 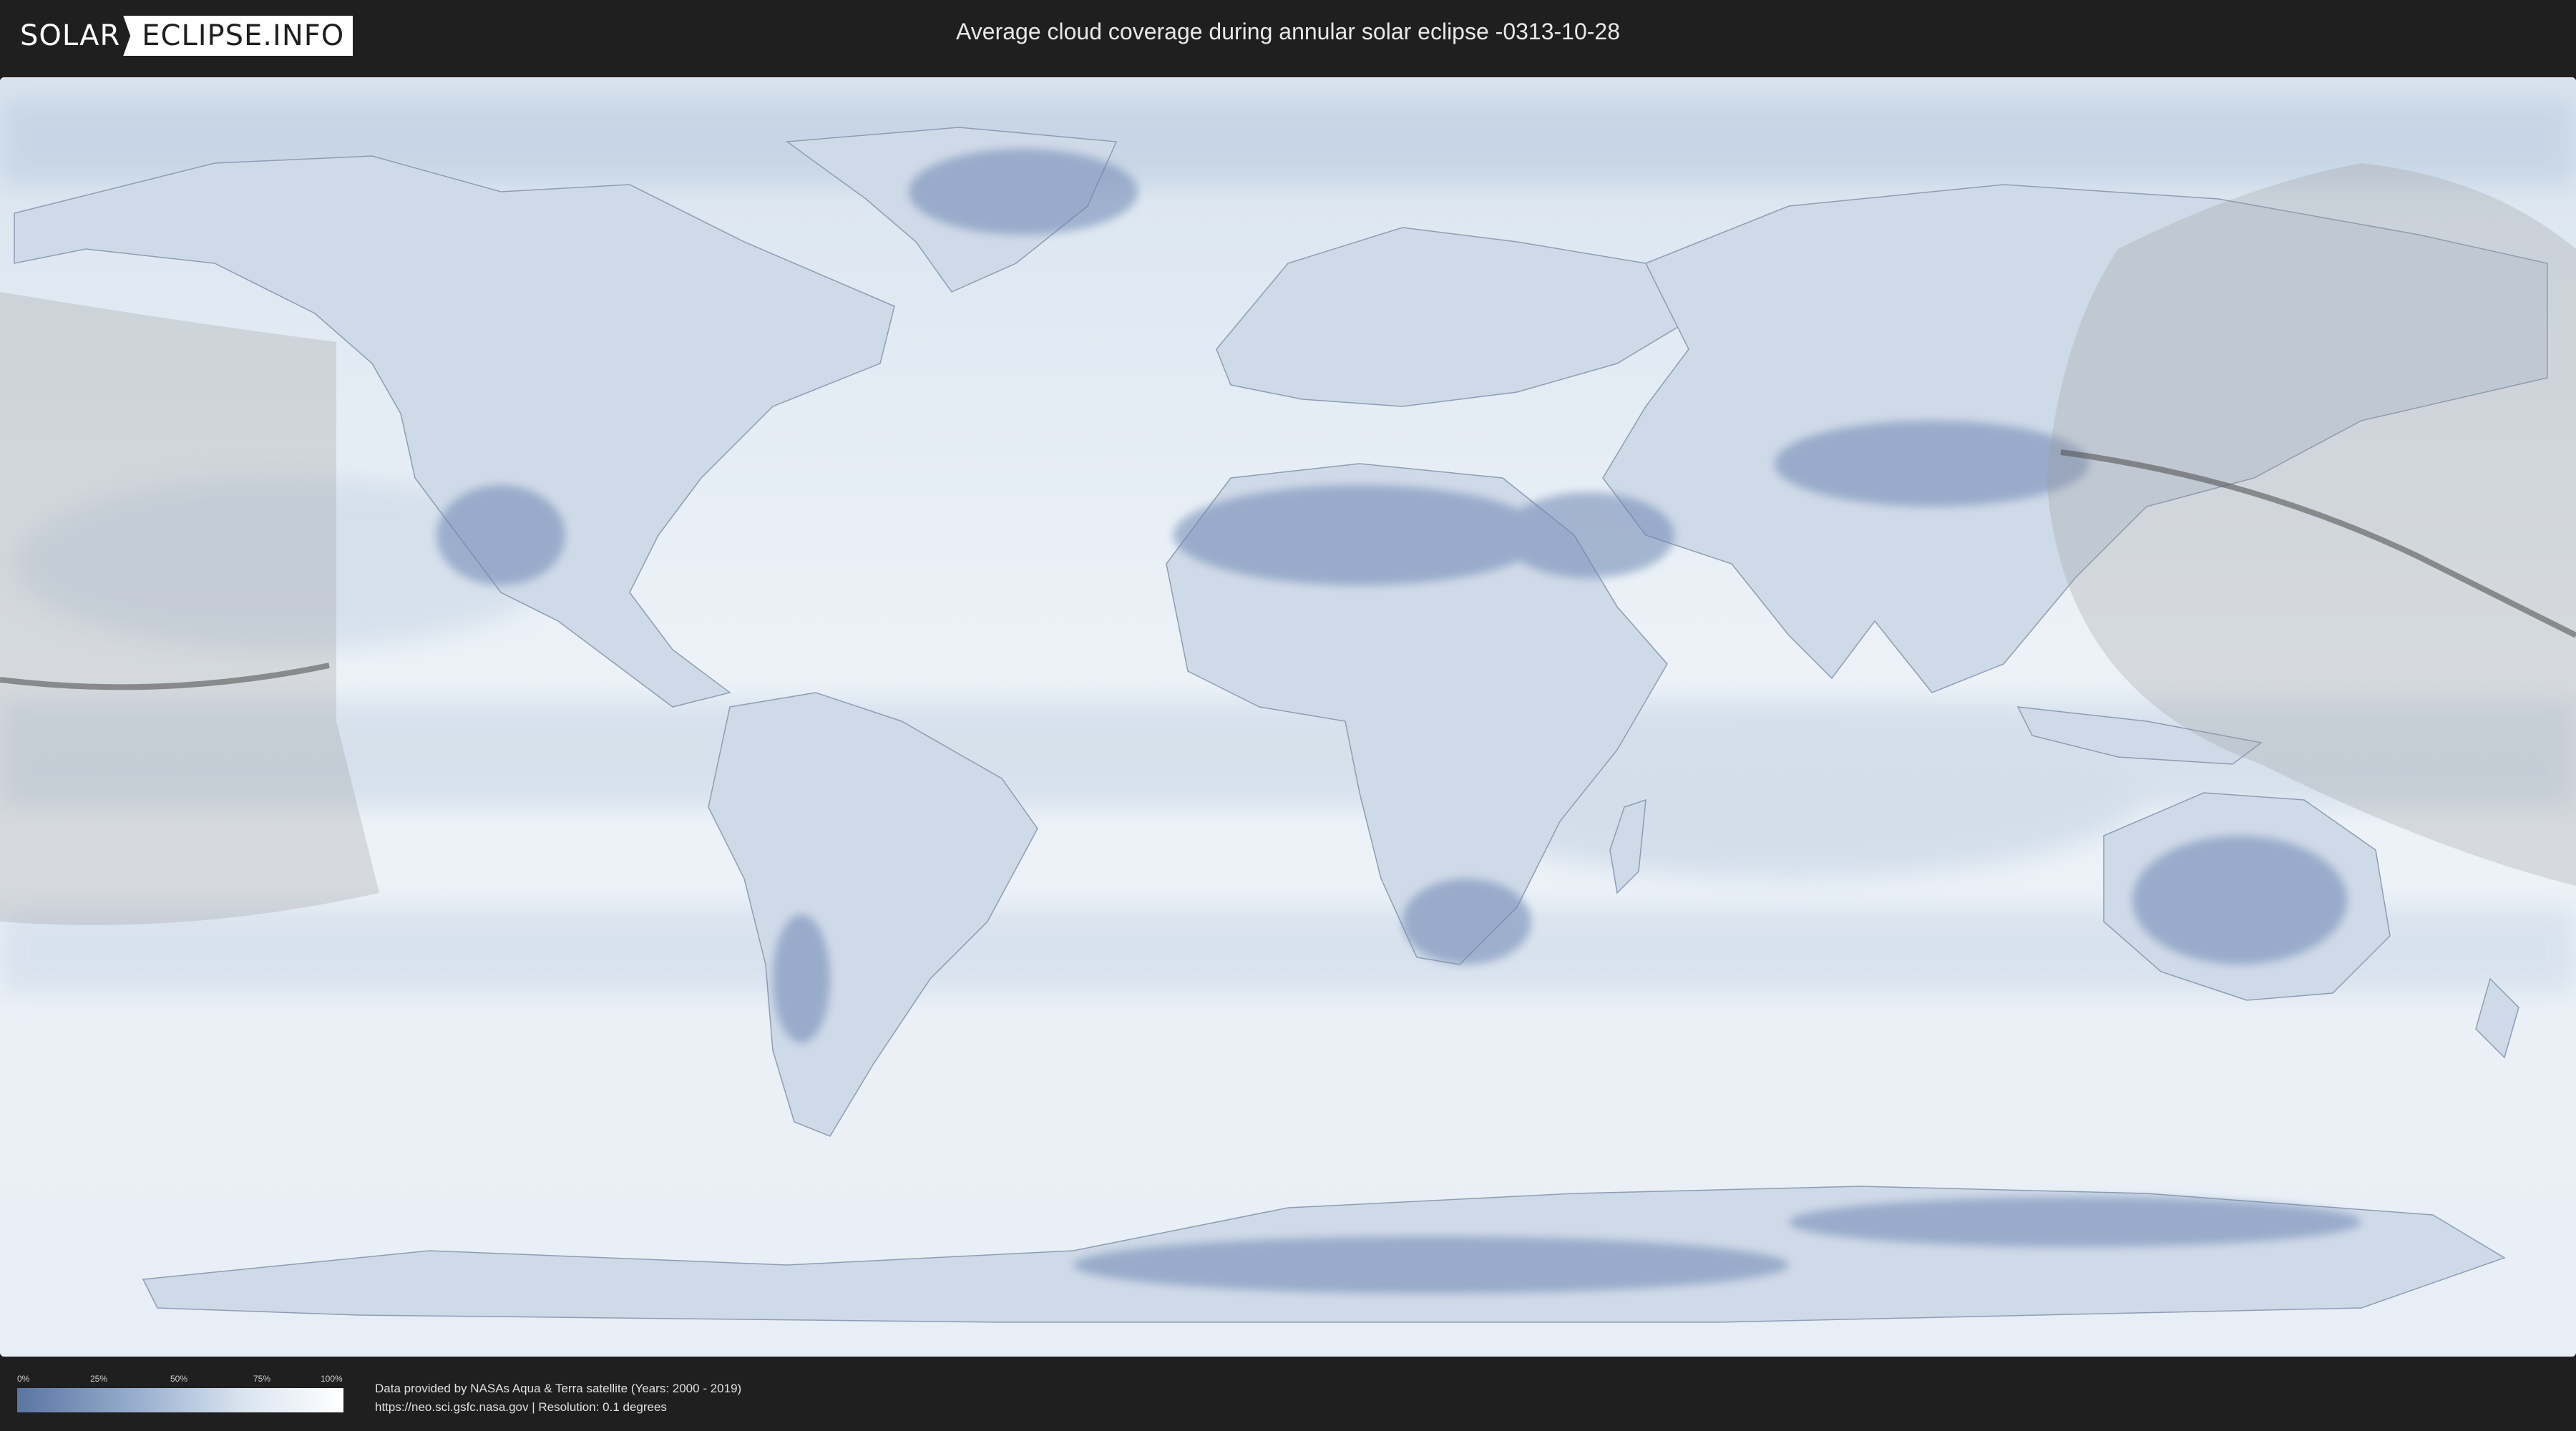 I want to click on legend-tick-50: 50%, so click(x=179, y=1379).